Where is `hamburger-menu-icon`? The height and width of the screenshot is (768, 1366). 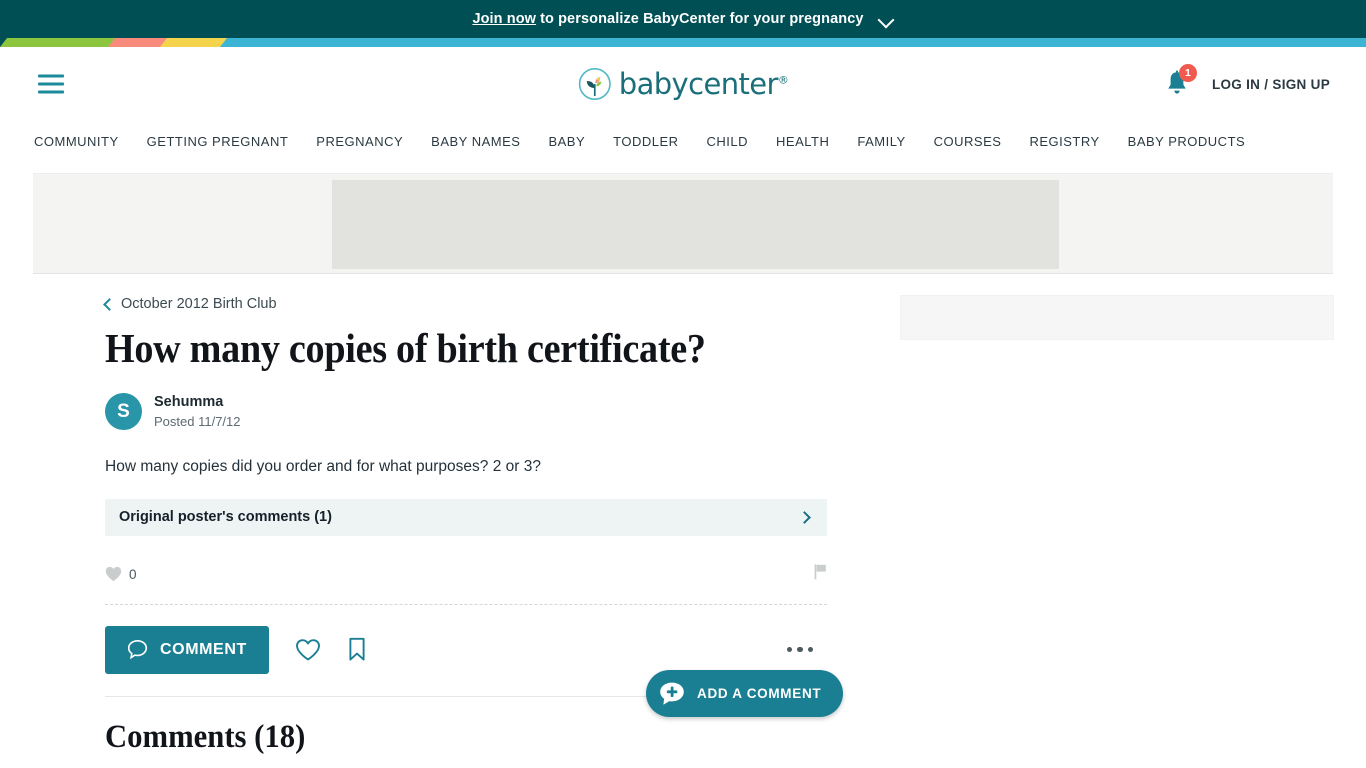 hamburger-menu-icon is located at coordinates (51, 84).